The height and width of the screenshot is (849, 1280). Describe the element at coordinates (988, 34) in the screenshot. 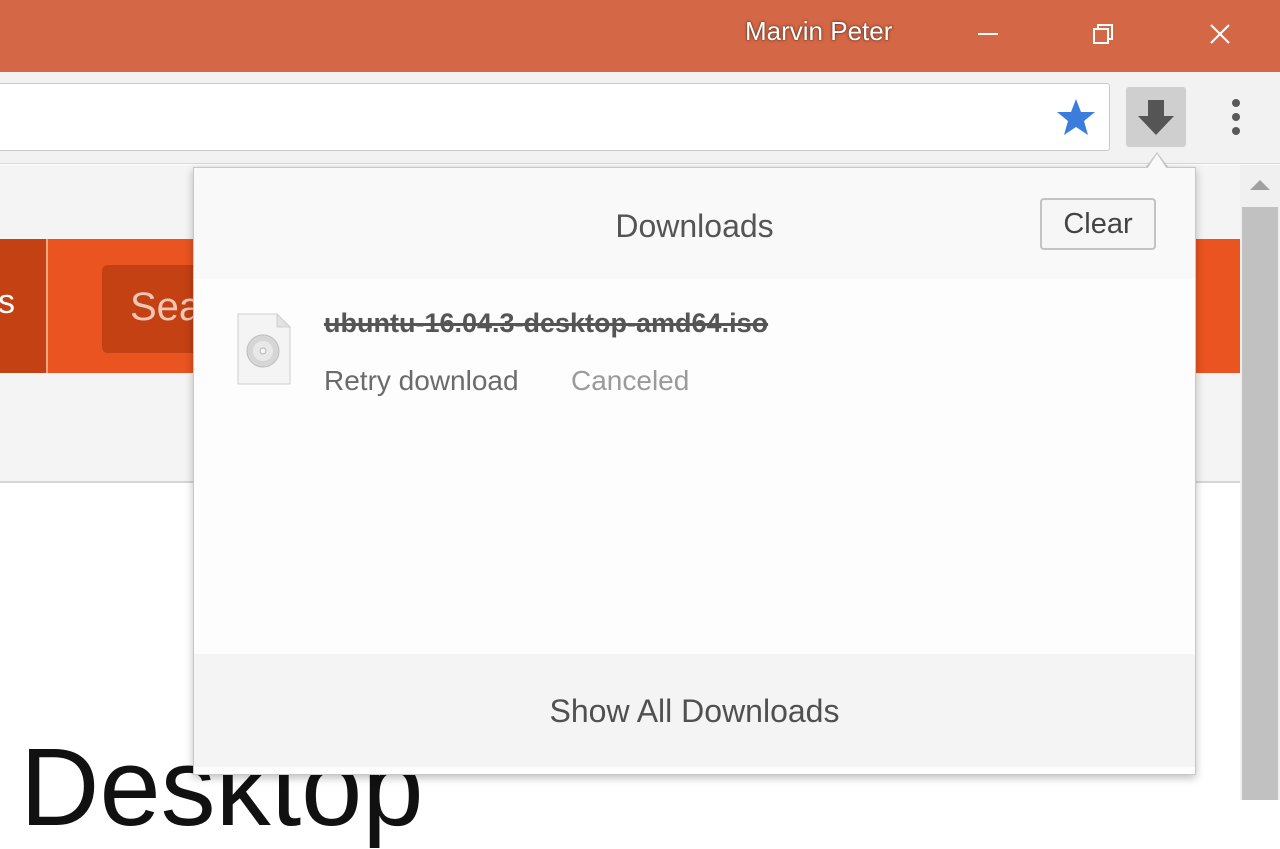

I see `minimize-icon` at that location.